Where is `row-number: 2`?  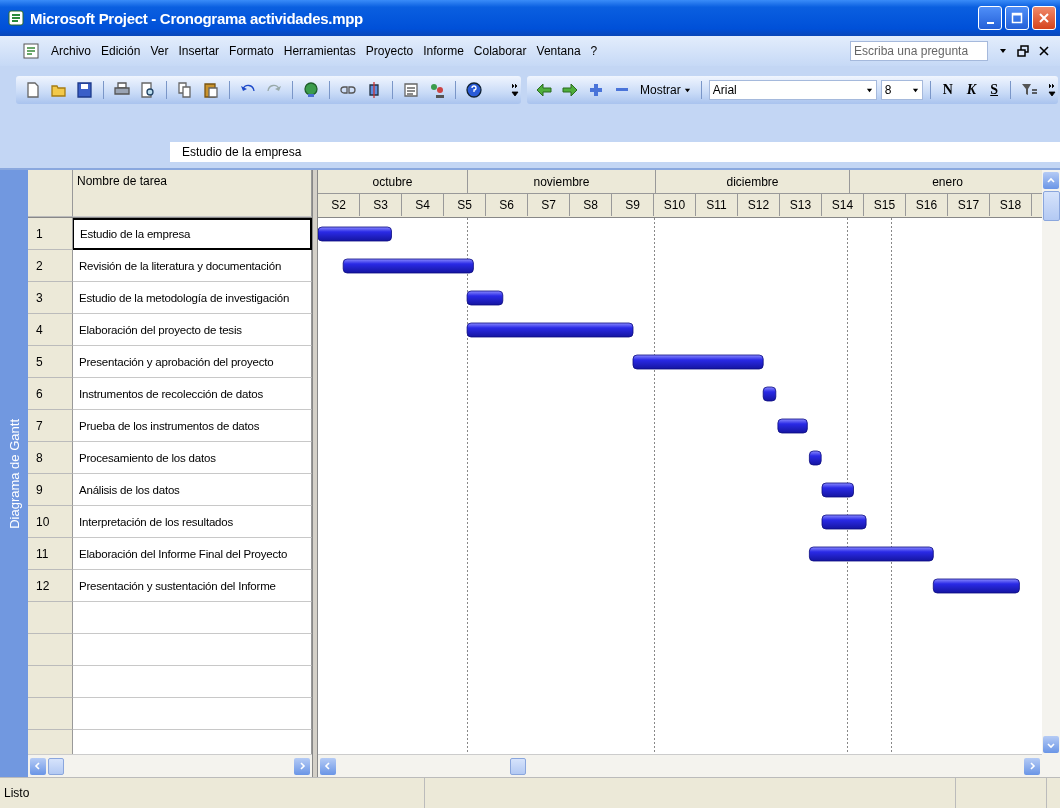
row-number: 2 is located at coordinates (50, 266).